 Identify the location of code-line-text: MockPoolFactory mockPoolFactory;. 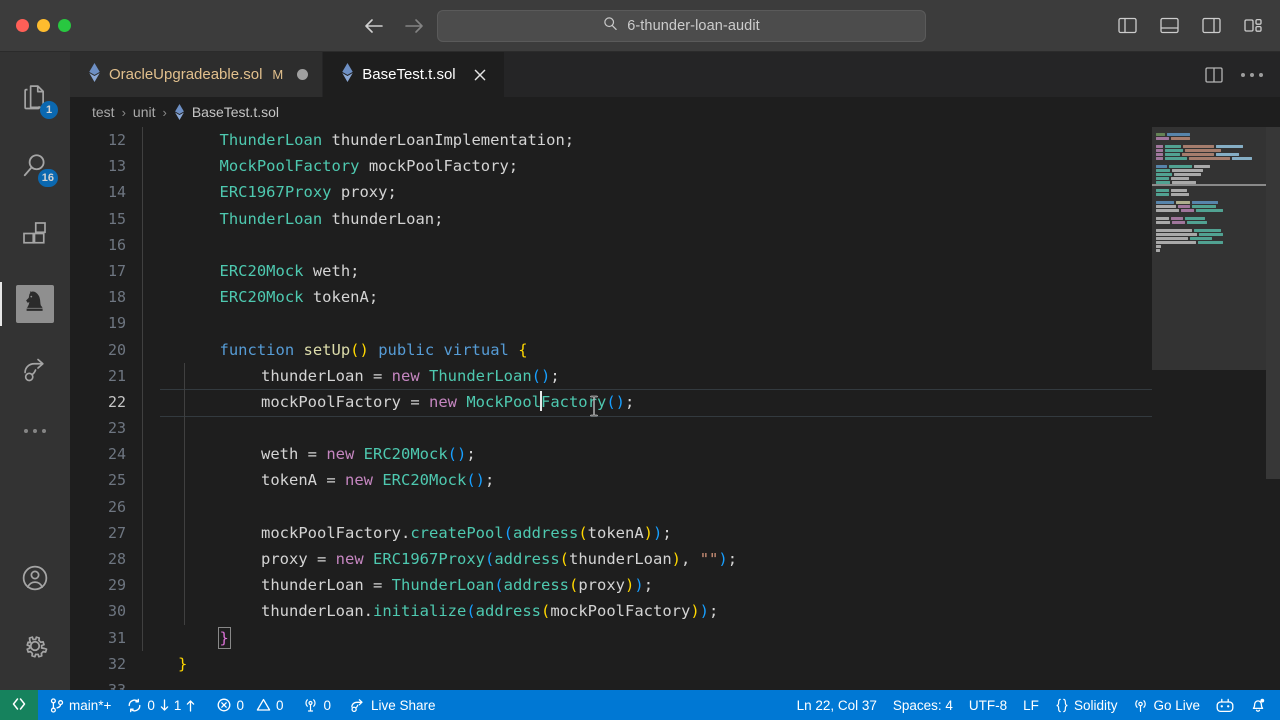
(330, 166).